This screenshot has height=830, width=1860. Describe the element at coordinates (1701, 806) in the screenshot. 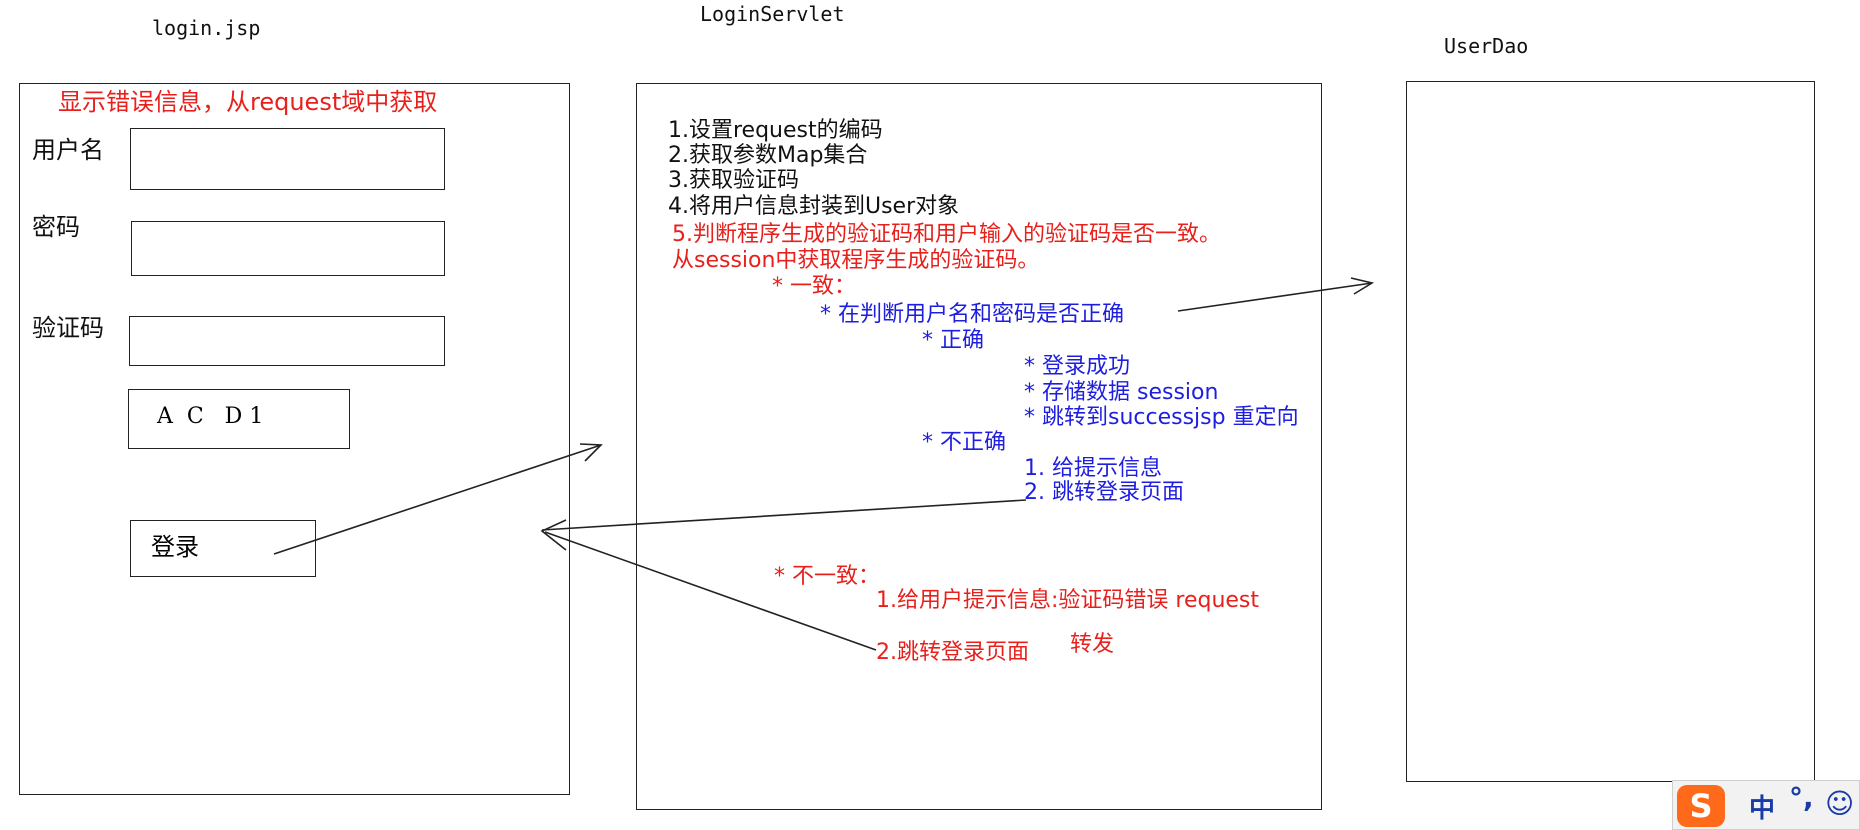

I see `sogou-logo-icon: S` at that location.